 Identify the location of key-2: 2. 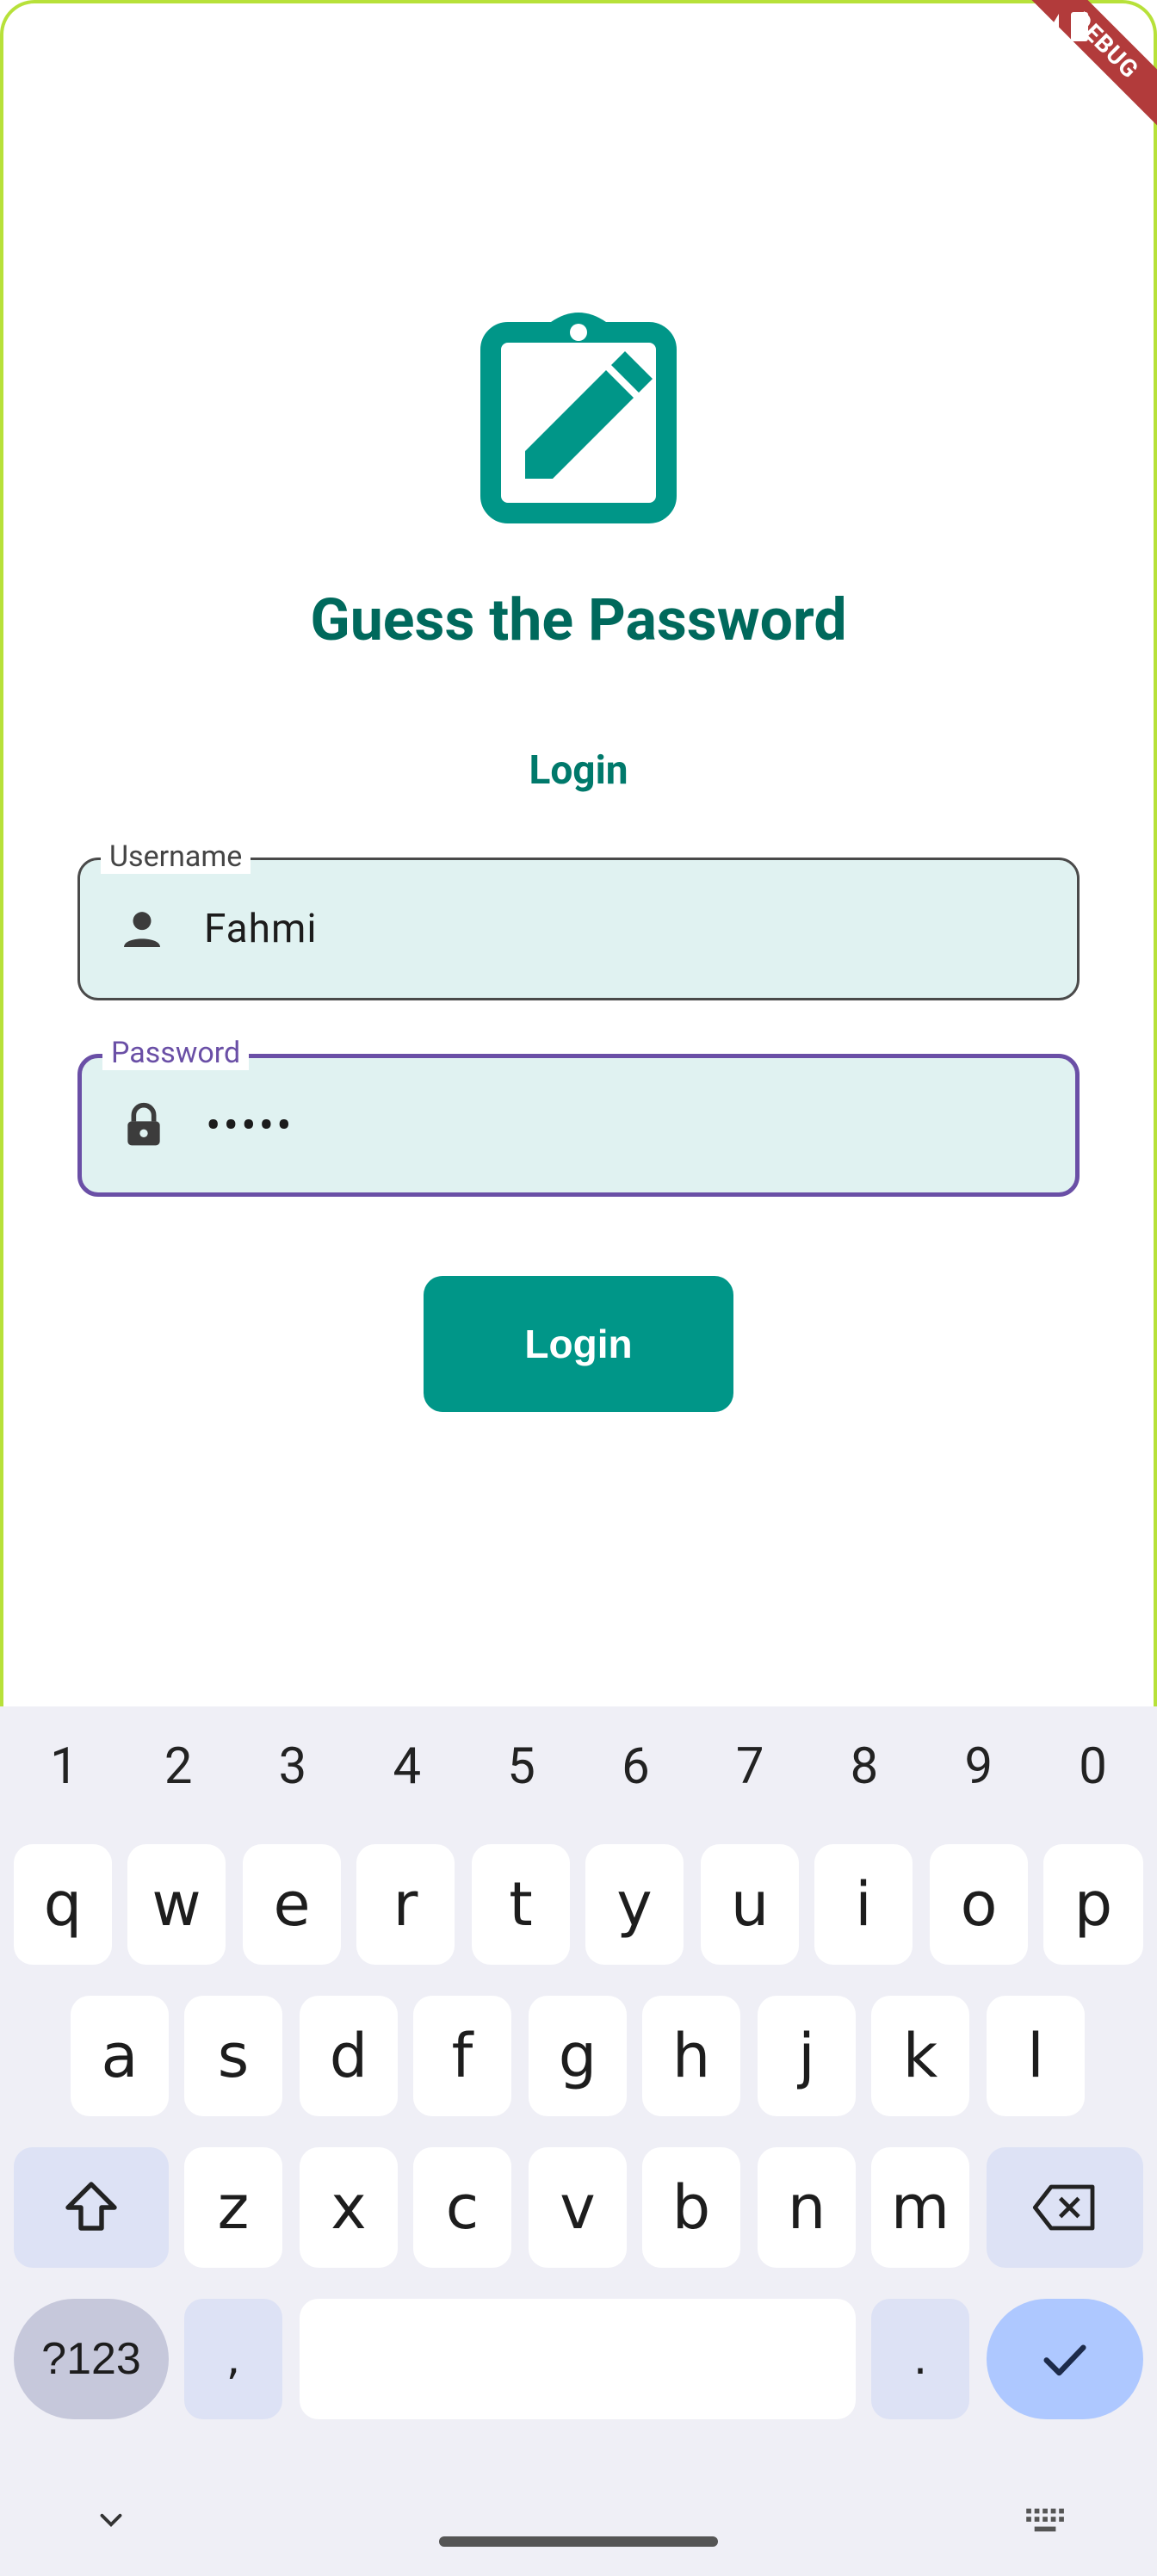
(178, 1766).